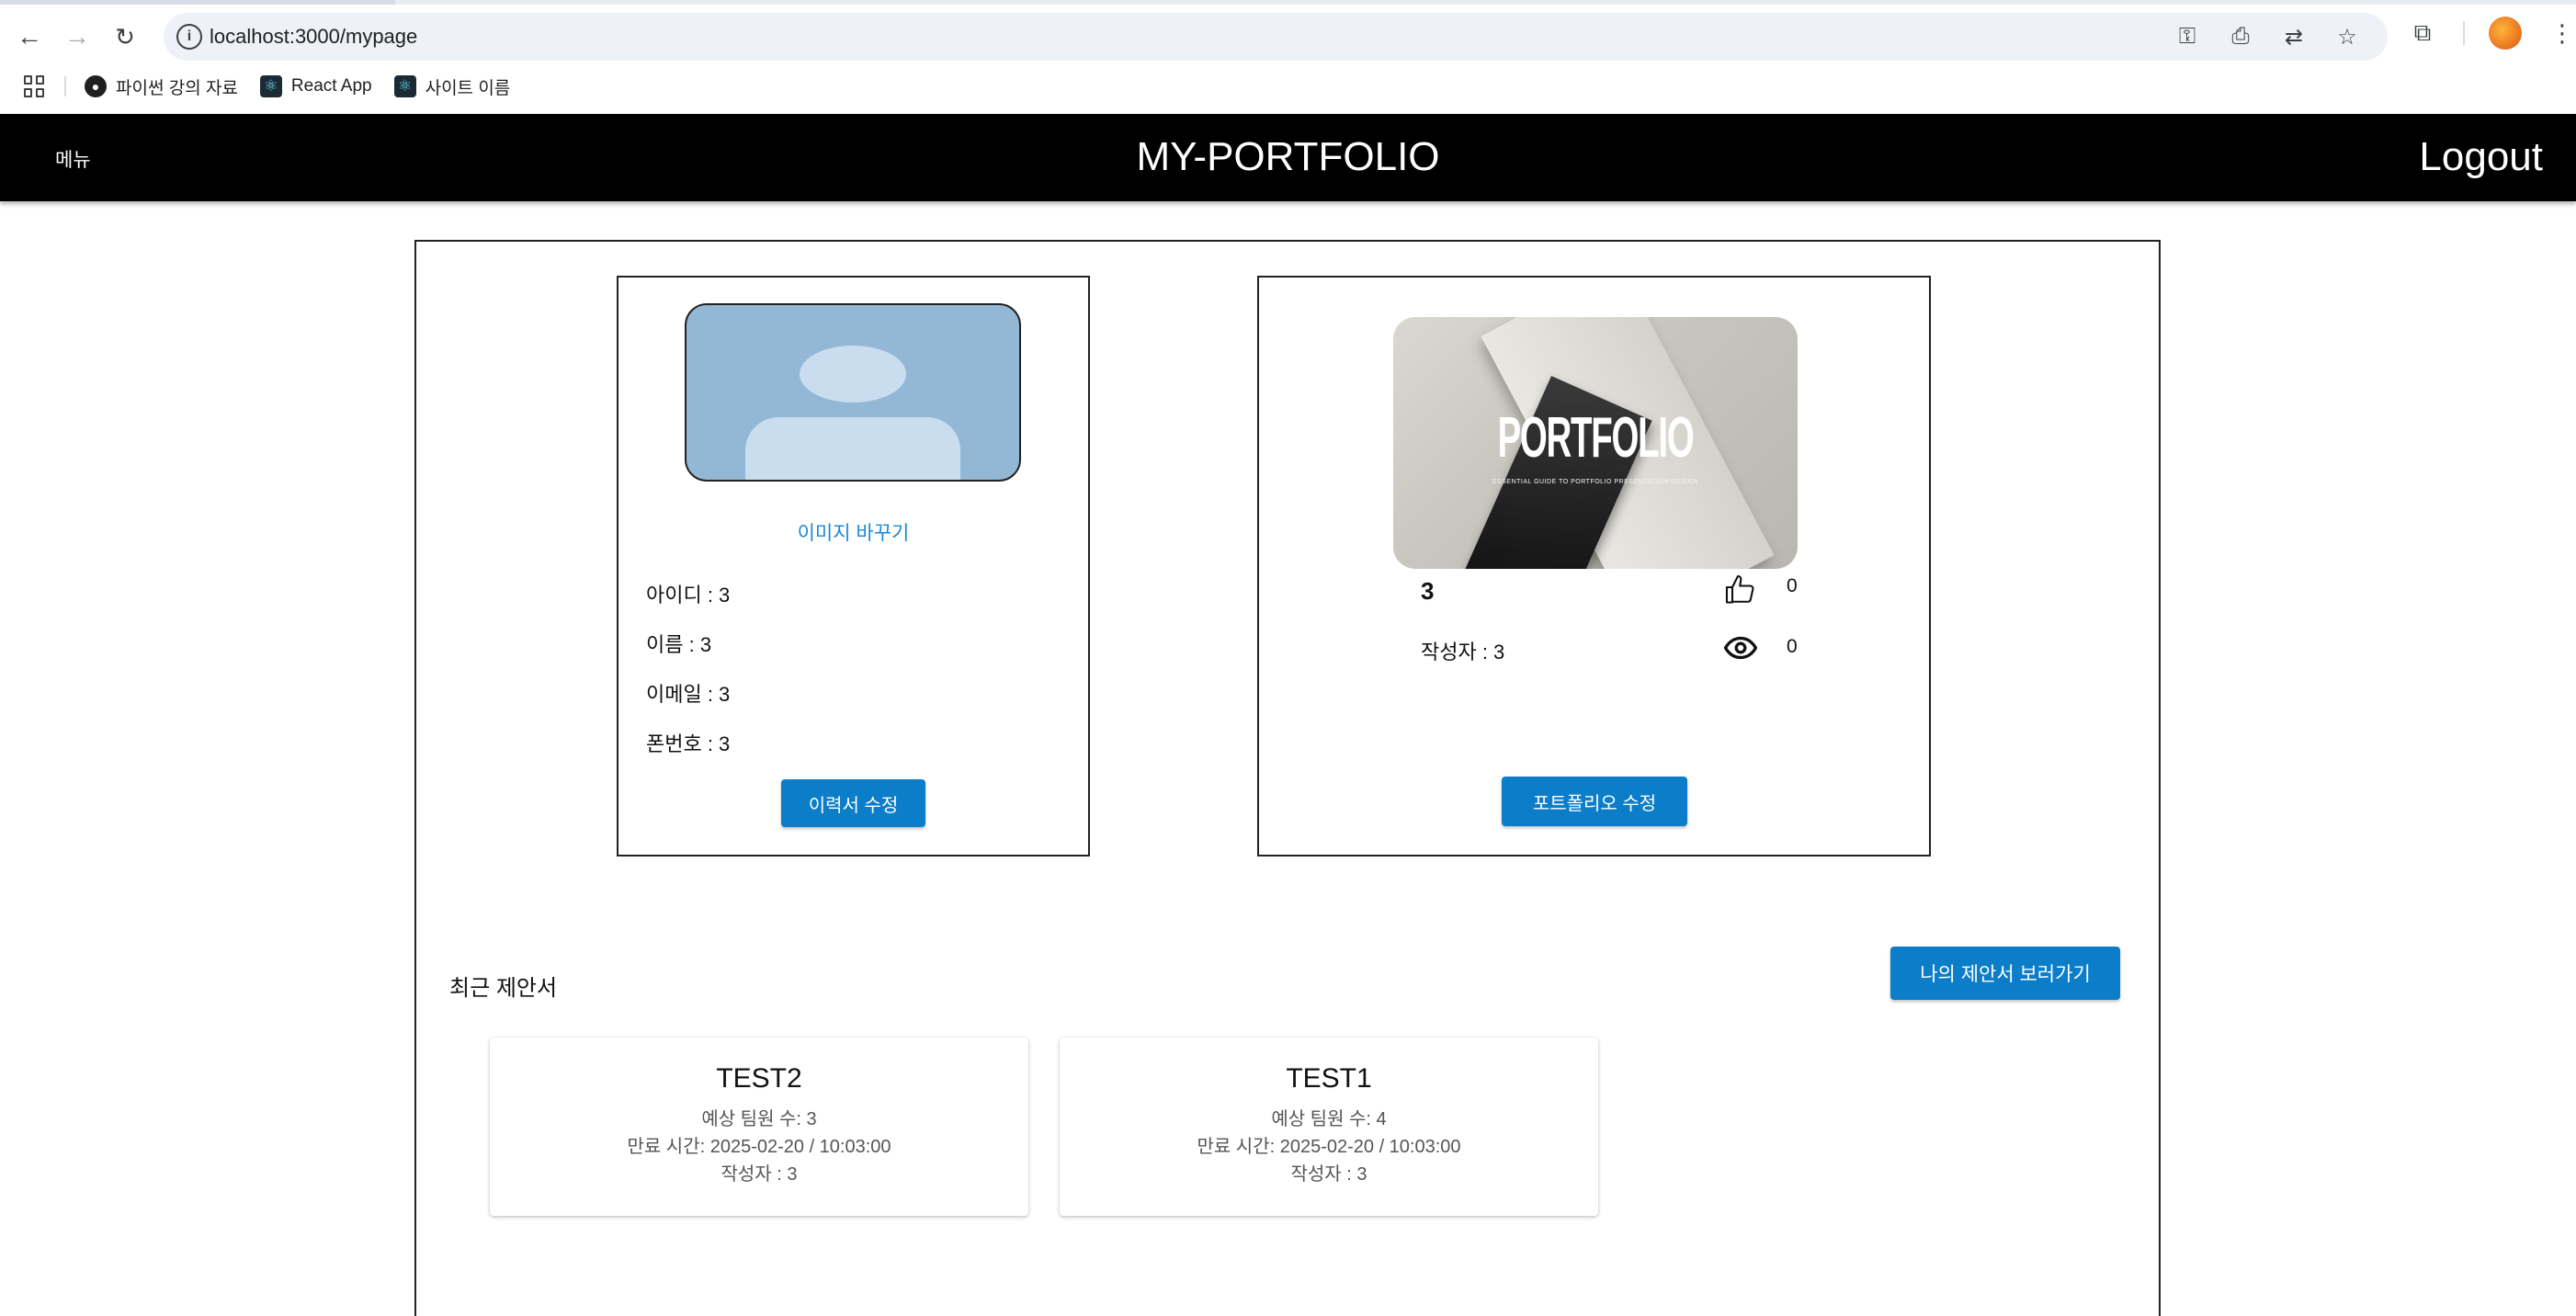 The image size is (2576, 1316). I want to click on recent-proposals-title: 최근 제안서, so click(503, 988).